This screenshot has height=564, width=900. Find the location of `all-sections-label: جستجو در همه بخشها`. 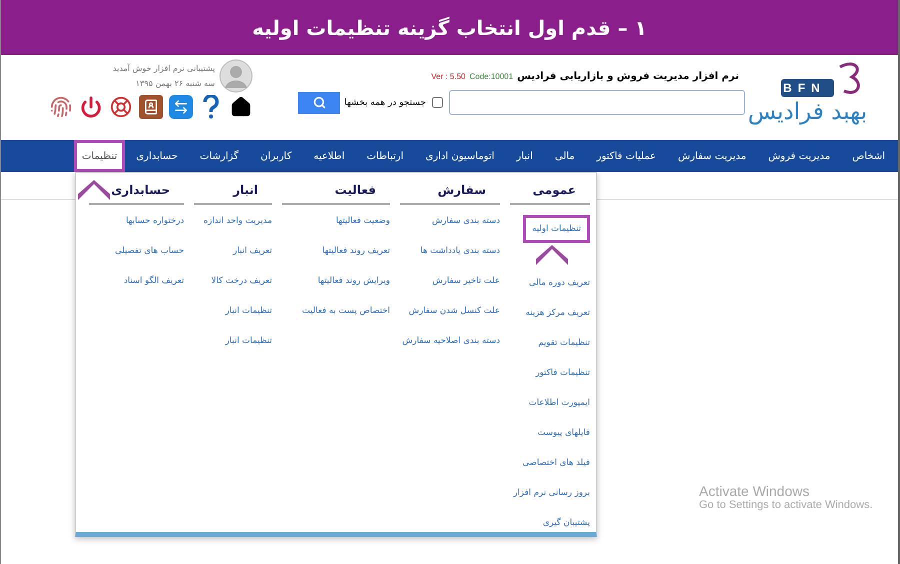

all-sections-label: جستجو در همه بخشها is located at coordinates (385, 103).